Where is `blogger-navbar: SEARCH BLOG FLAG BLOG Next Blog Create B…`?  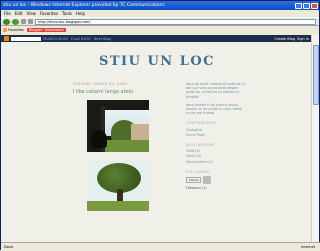 blogger-navbar: SEARCH BLOG FLAG BLOG Next Blog Create B… is located at coordinates (157, 38).